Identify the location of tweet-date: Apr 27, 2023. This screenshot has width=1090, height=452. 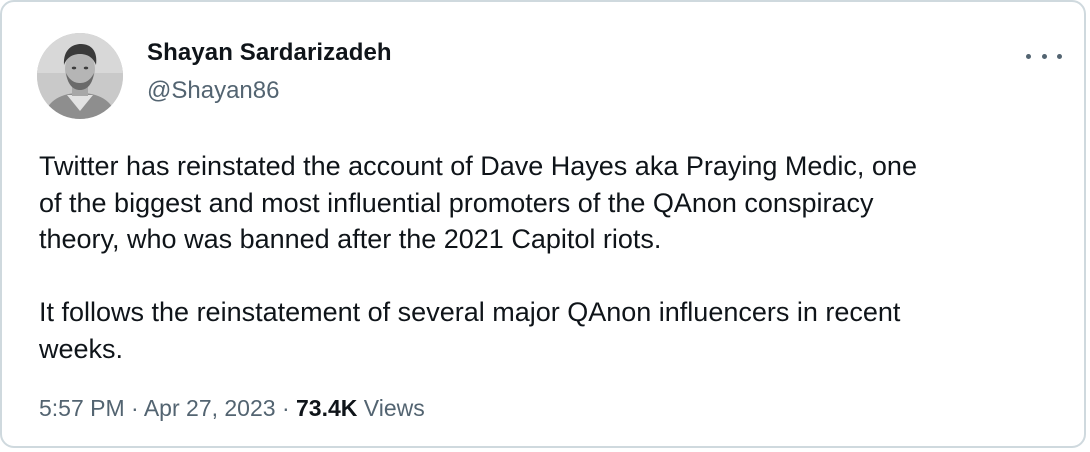
(210, 408).